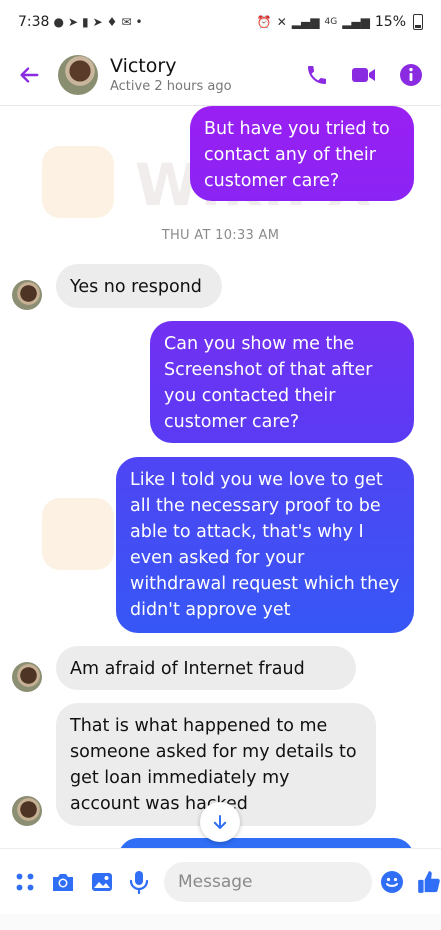 Image resolution: width=441 pixels, height=930 pixels. Describe the element at coordinates (220, 22) in the screenshot. I see `status-bar: 7:38 ● ➤ ▮ ➤ ♦ ✉ • ⏰ ✕ ▂▄▆ 4G ▂▄▆ 15%` at that location.